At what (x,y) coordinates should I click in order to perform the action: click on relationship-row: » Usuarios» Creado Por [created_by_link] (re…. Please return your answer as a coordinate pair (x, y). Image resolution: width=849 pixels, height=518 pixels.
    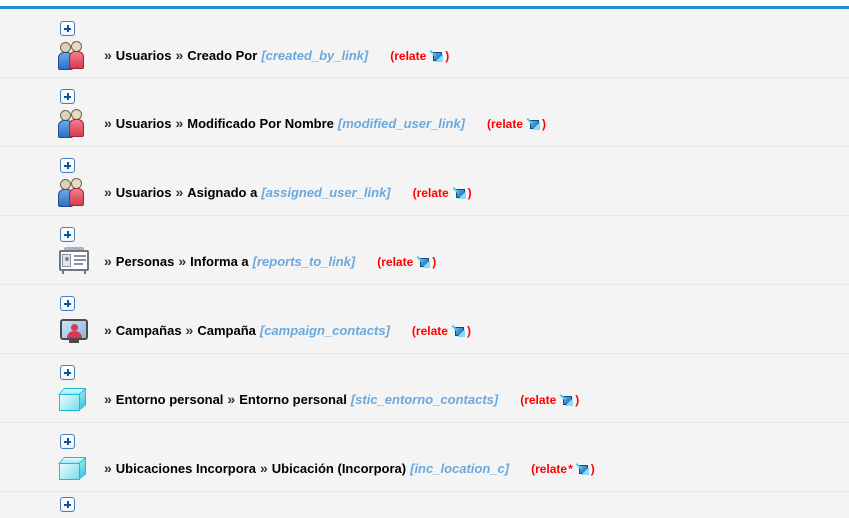
    Looking at the image, I should click on (424, 43).